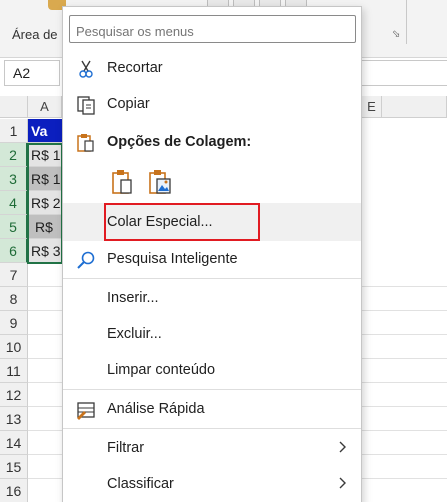  I want to click on clipboard-icon, so click(85, 143).